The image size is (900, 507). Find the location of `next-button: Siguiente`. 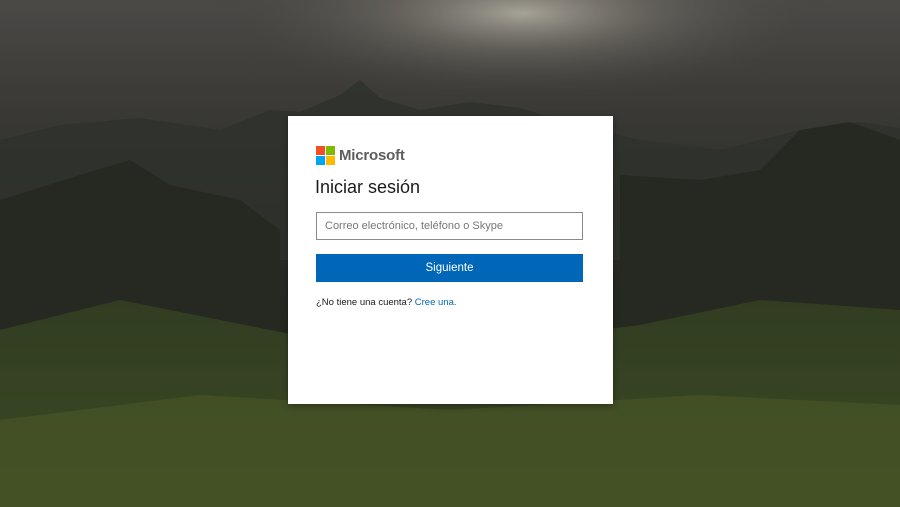

next-button: Siguiente is located at coordinates (449, 268).